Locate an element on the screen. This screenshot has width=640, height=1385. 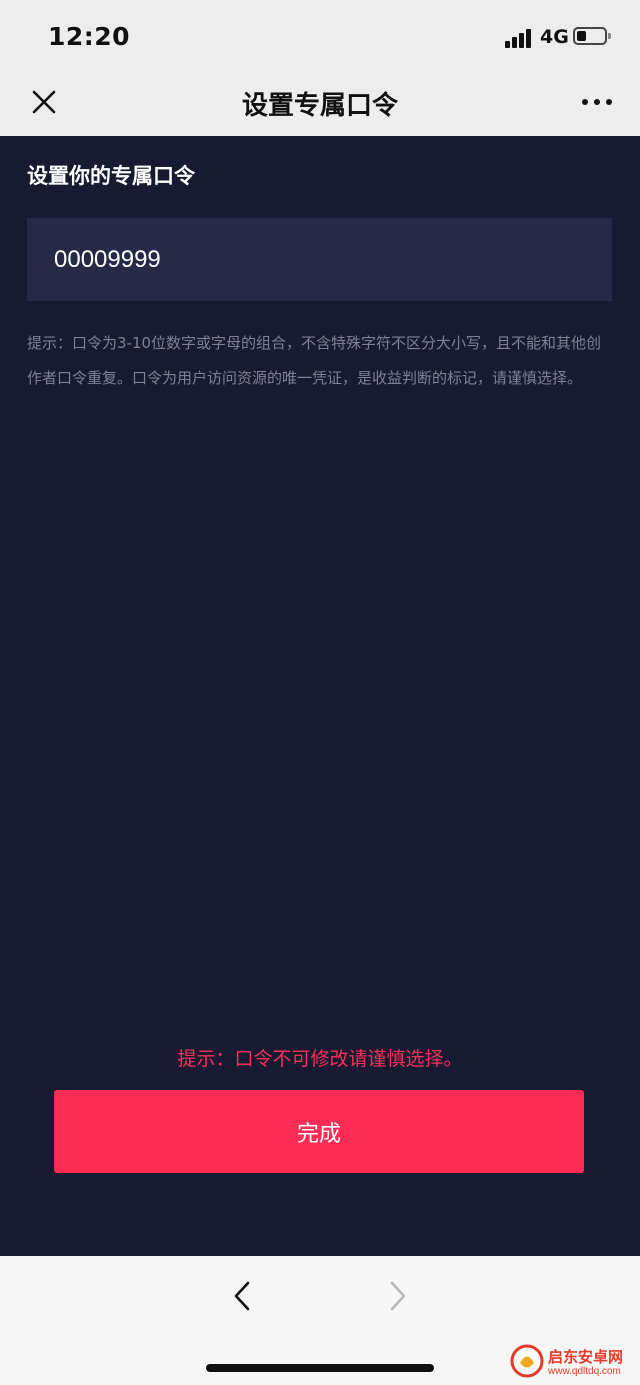
status-time: 12:20 is located at coordinates (89, 36).